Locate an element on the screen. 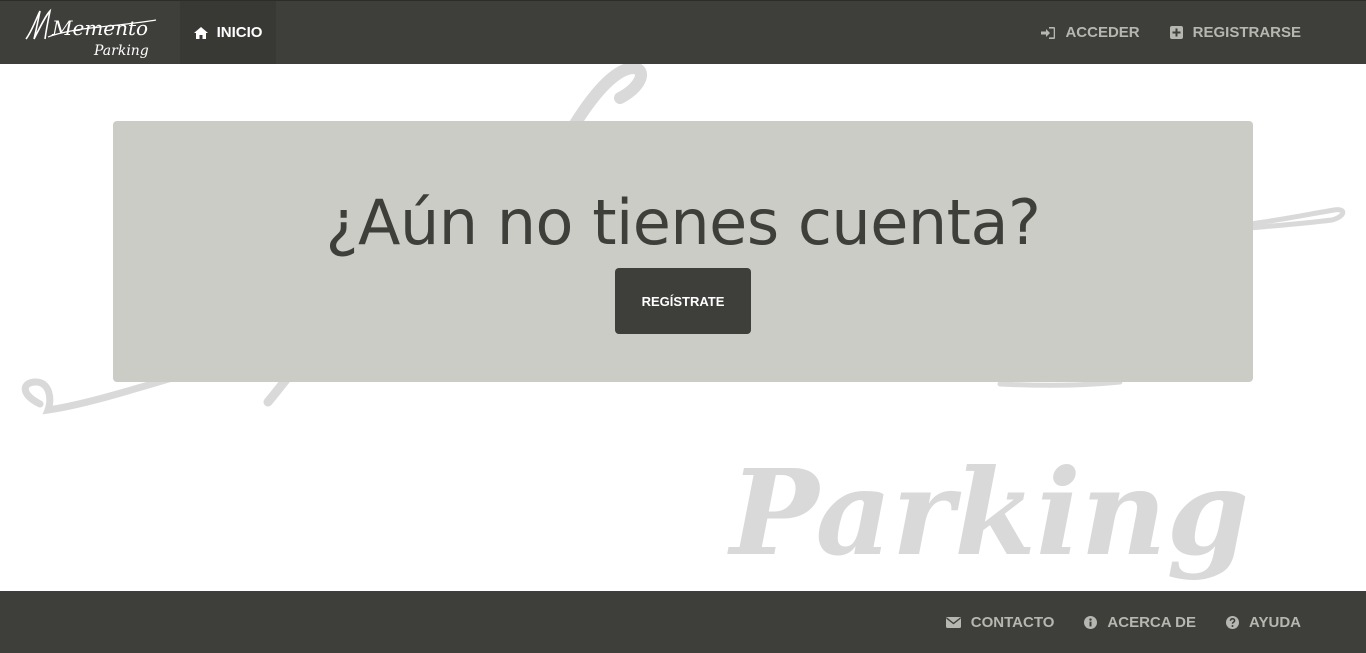 The image size is (1366, 653). nav-home-label: INICIO is located at coordinates (239, 32).